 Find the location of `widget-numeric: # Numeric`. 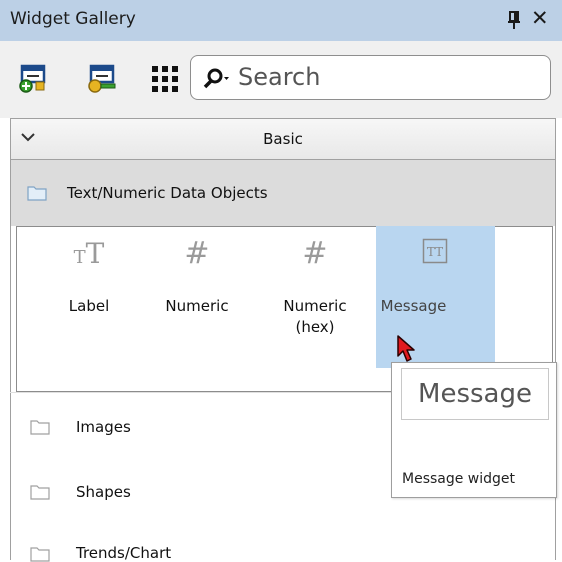

widget-numeric: # Numeric is located at coordinates (197, 297).